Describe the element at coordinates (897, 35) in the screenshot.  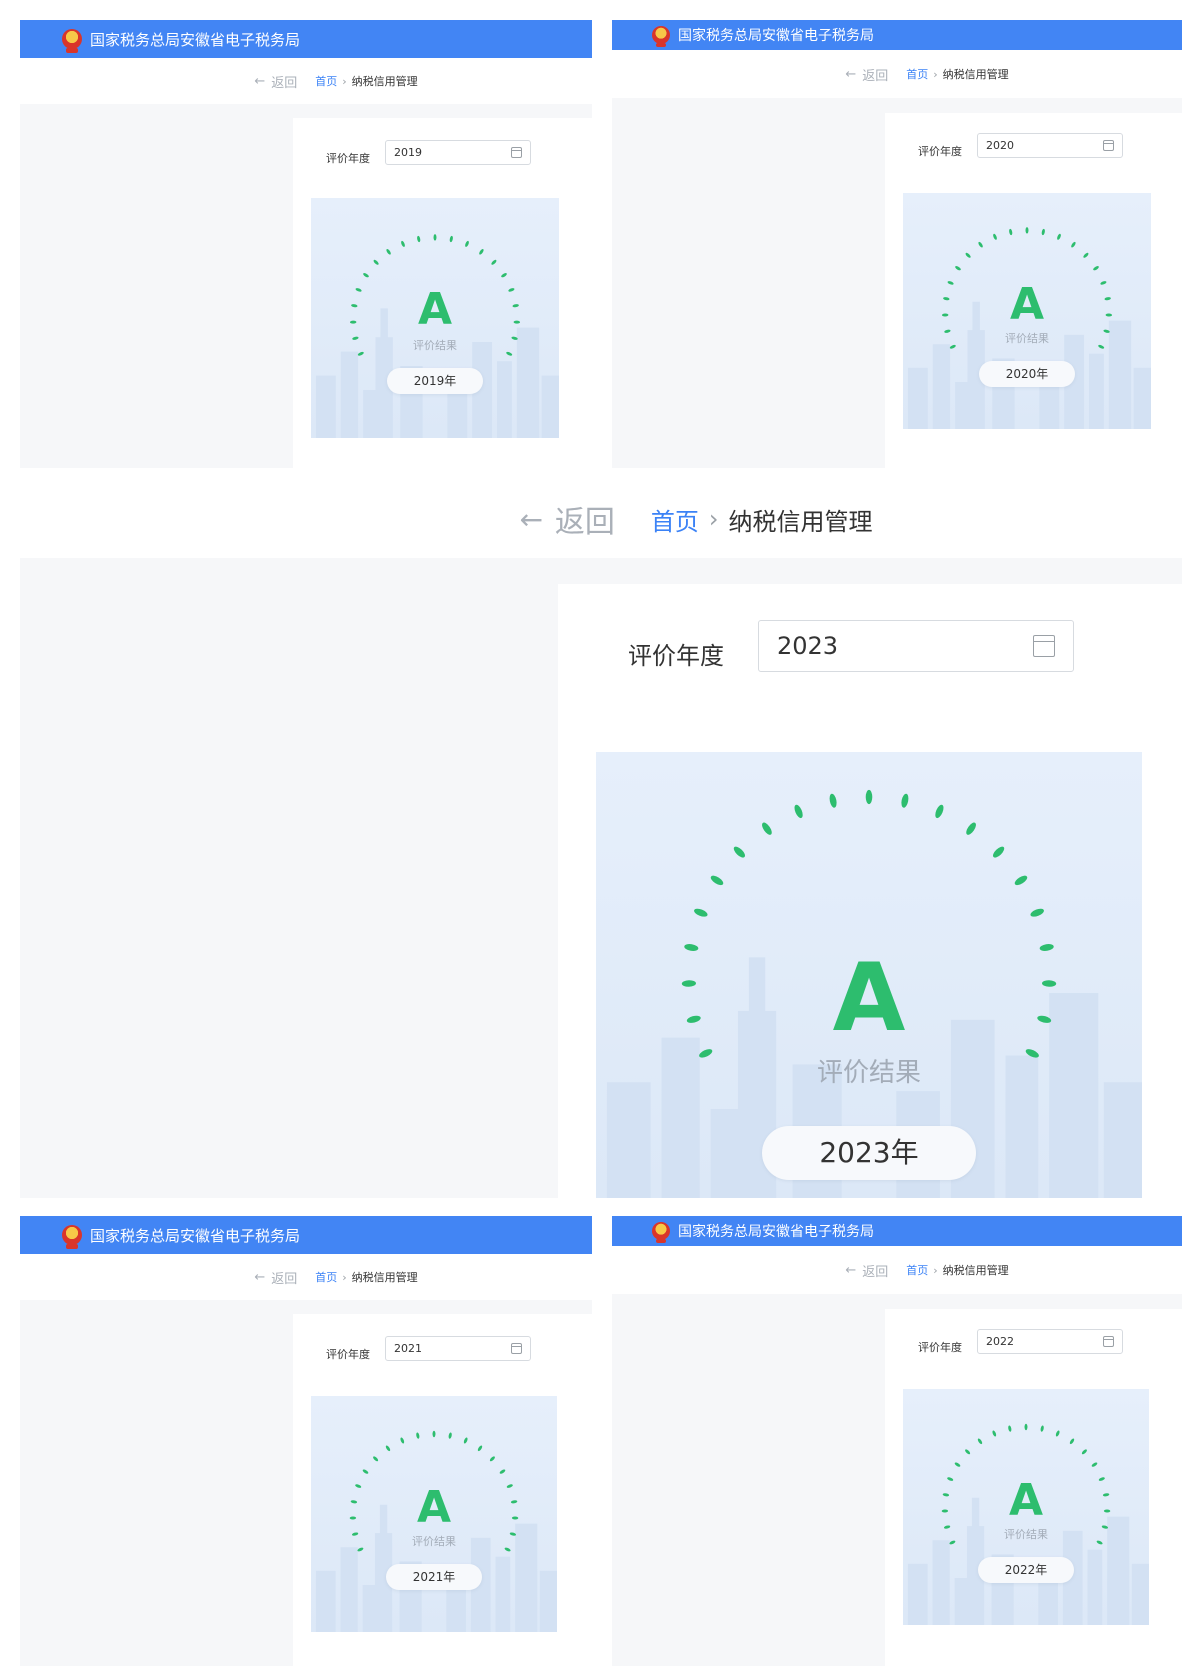
I see `header-bar: 国家税务总局安徽省电子税务局` at that location.